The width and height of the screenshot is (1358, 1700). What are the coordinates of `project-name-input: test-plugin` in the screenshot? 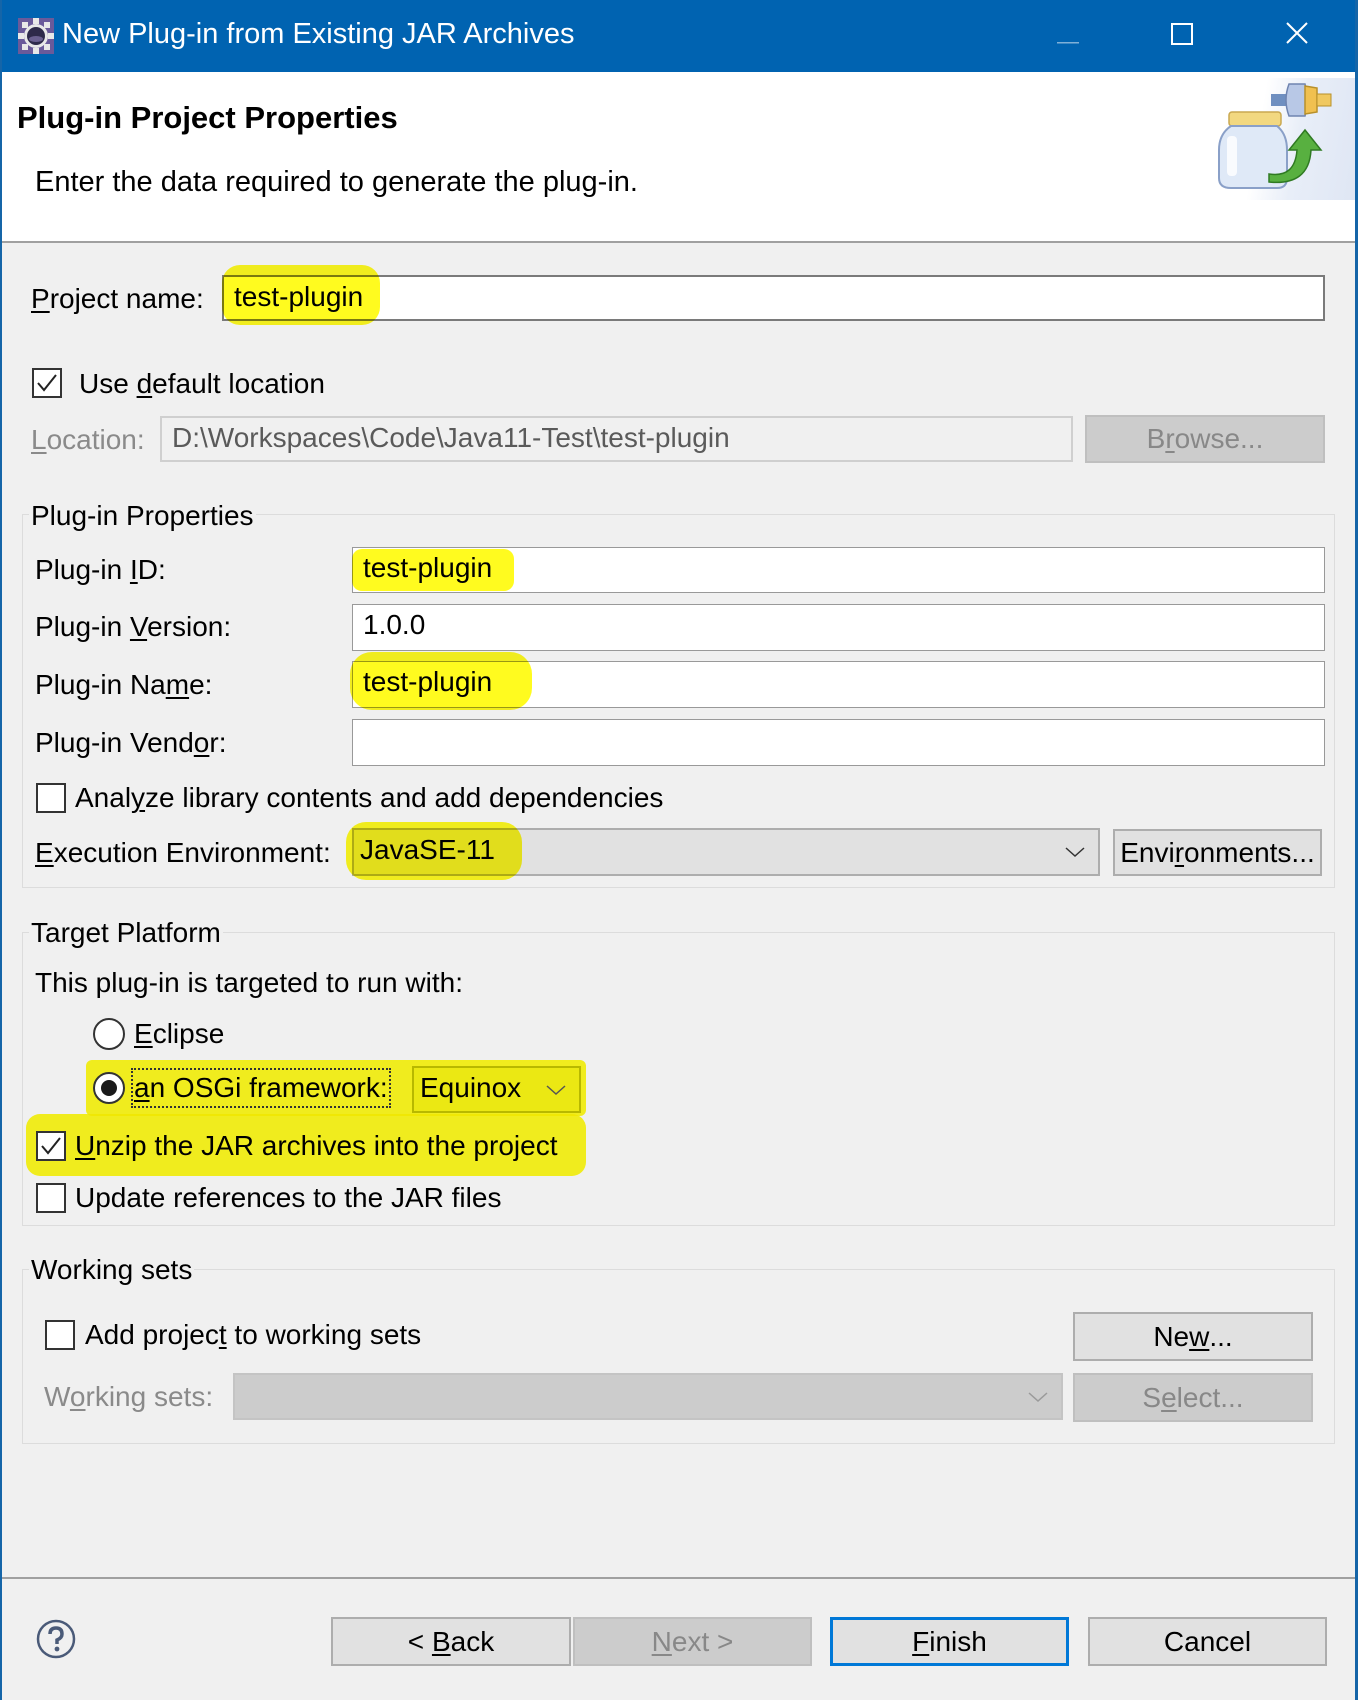 It's located at (773, 298).